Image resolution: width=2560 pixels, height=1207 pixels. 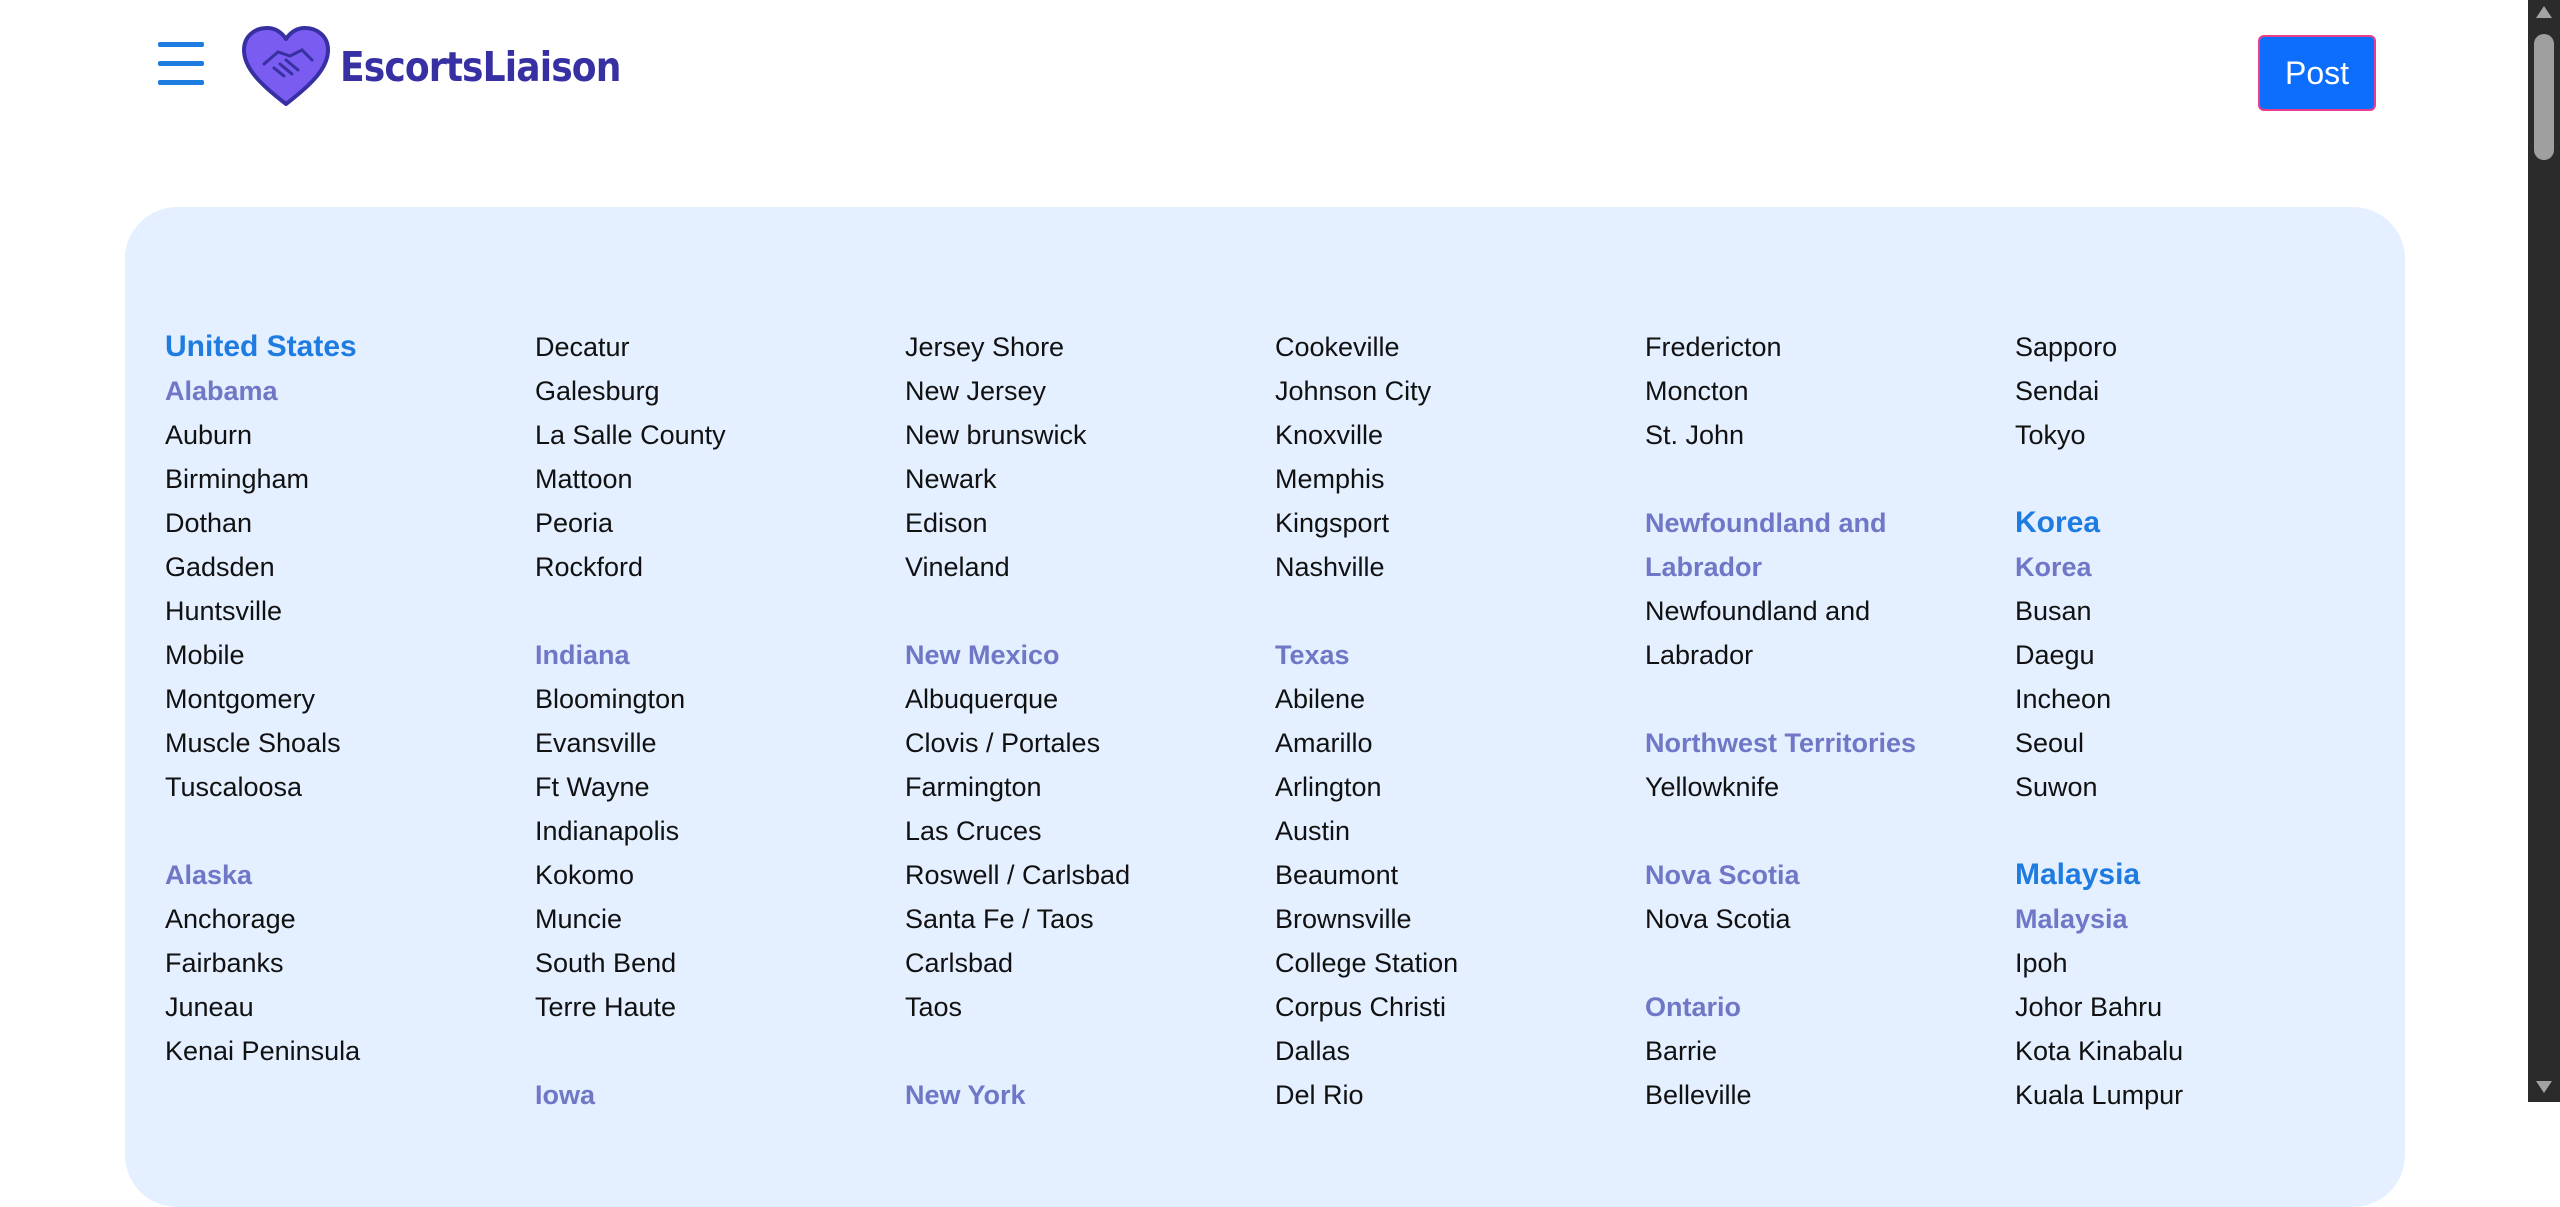 I want to click on city-link: College Station, so click(x=1450, y=963).